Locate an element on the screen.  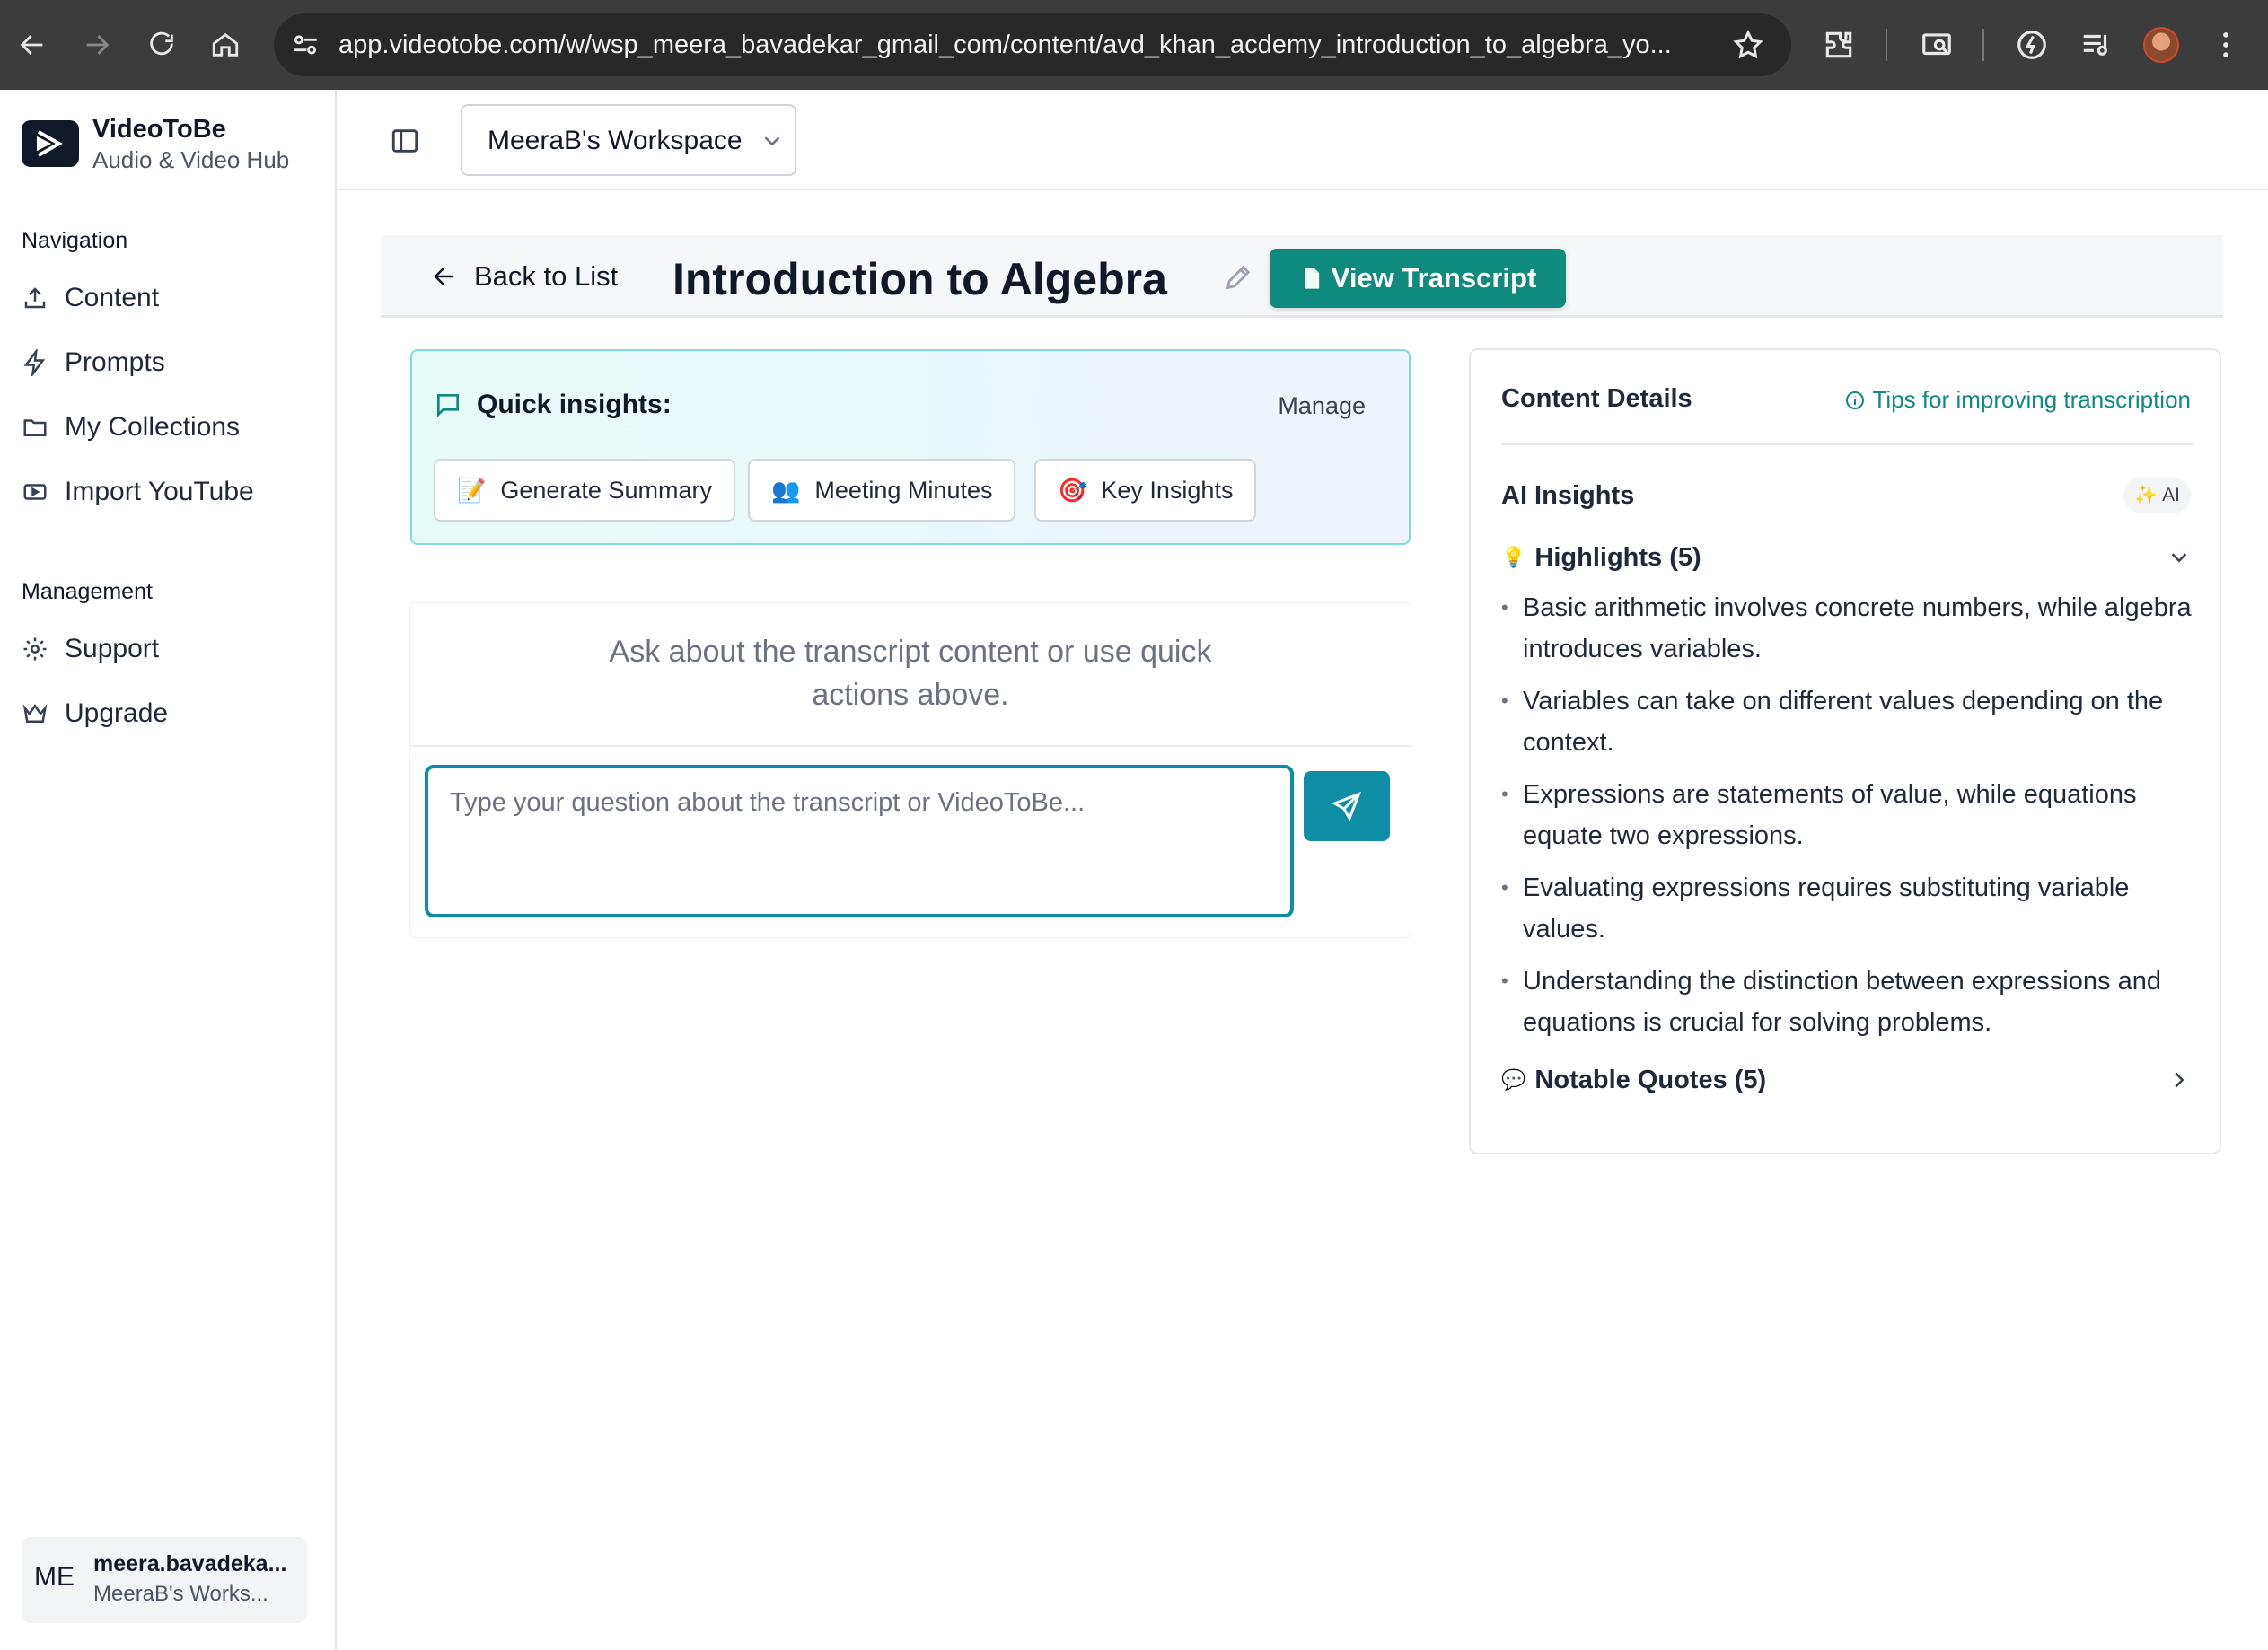
extensions-icon is located at coordinates (1839, 45).